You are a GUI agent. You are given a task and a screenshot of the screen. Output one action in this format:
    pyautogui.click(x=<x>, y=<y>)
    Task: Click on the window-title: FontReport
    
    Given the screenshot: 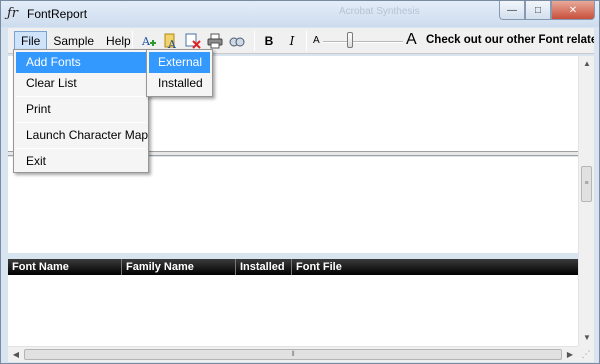 What is the action you would take?
    pyautogui.click(x=57, y=14)
    